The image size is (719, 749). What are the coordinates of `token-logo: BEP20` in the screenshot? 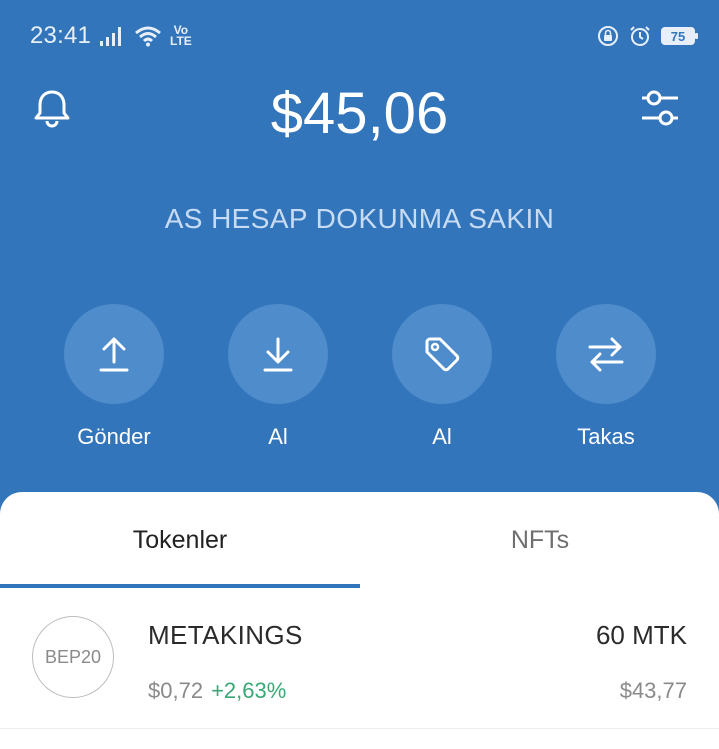 It's located at (73, 657).